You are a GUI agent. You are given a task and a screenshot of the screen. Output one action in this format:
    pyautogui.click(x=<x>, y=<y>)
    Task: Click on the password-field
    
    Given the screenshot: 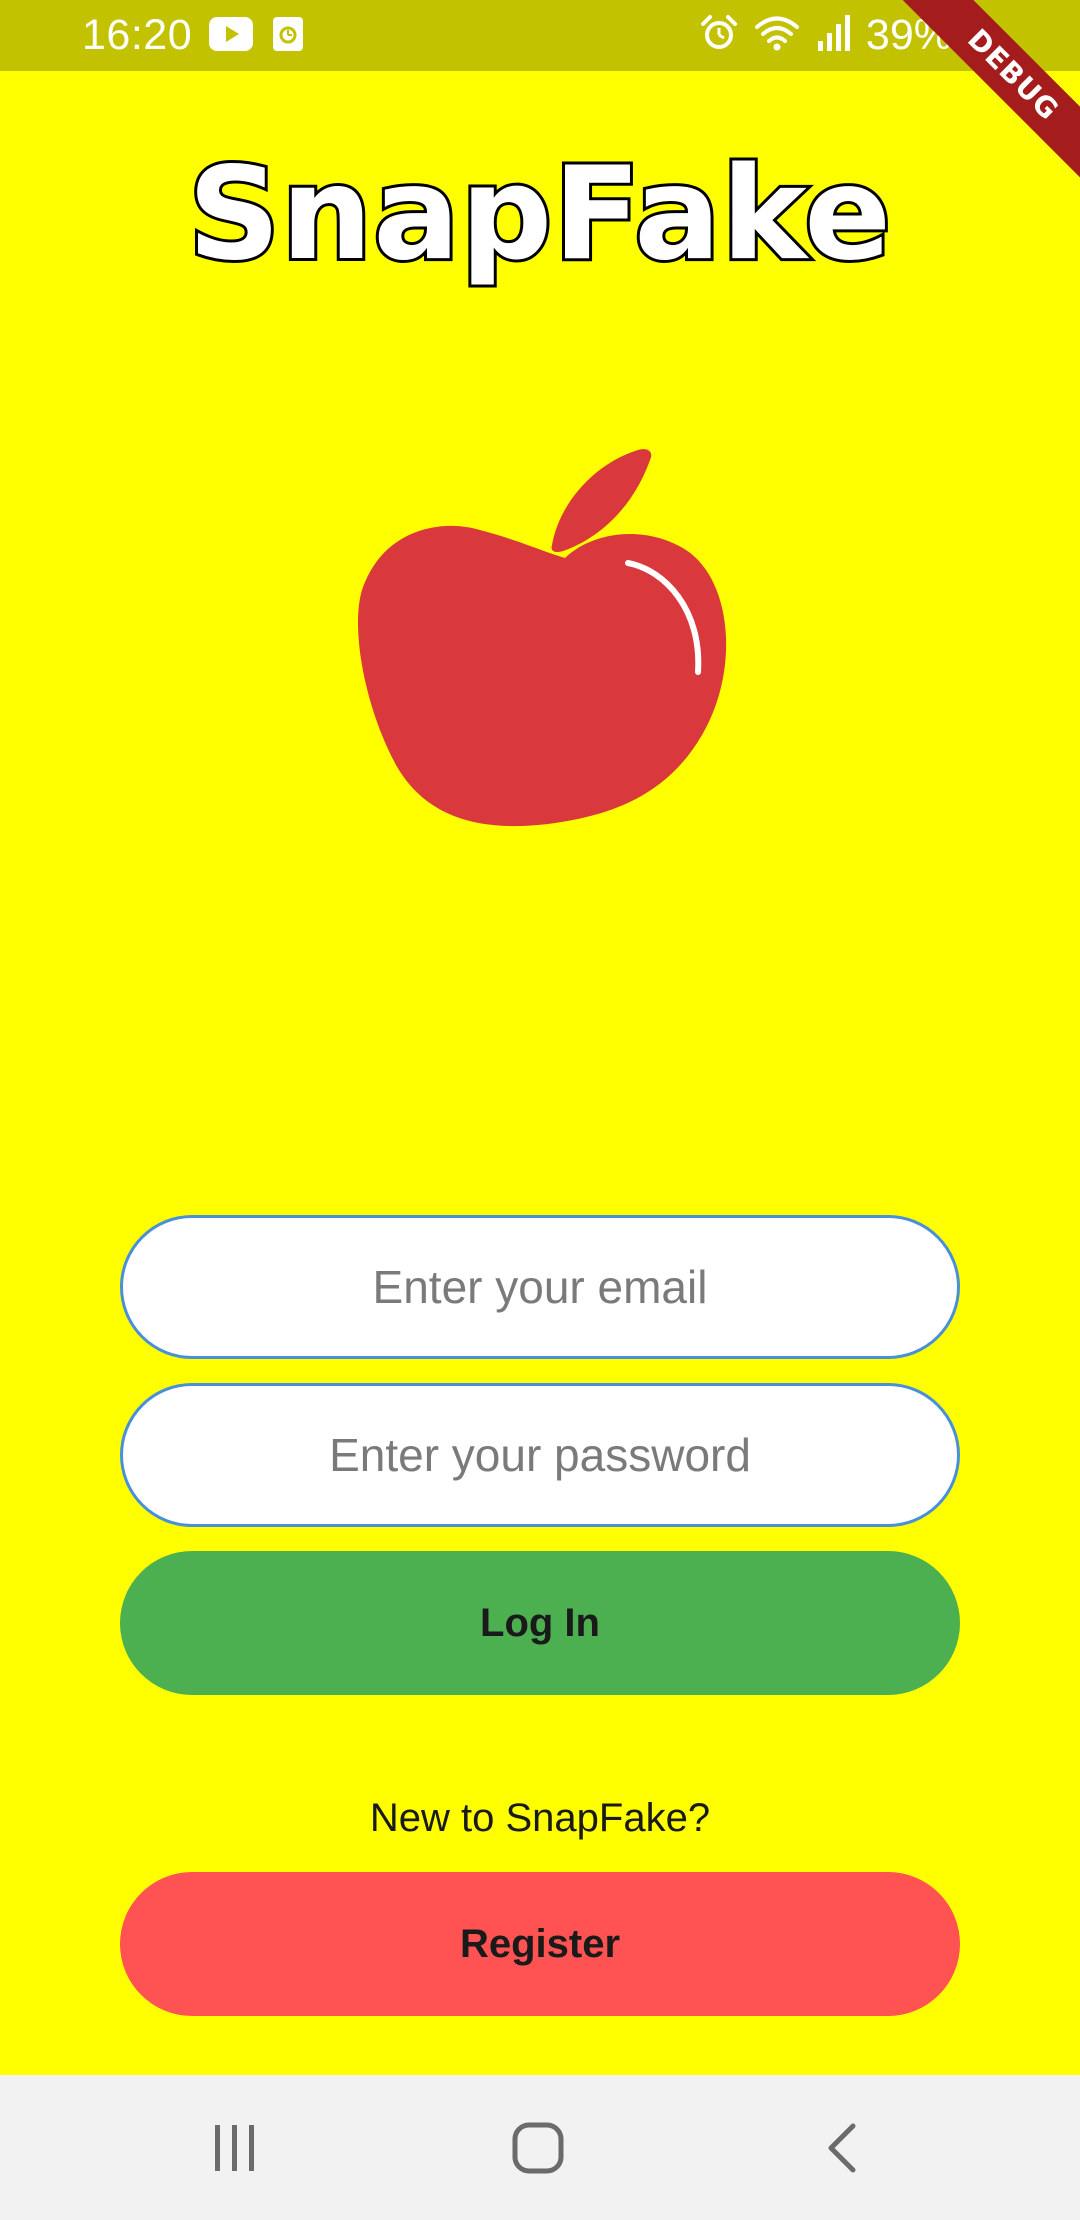 What is the action you would take?
    pyautogui.click(x=540, y=1455)
    